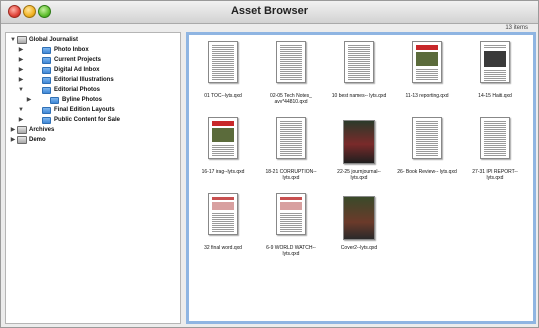 This screenshot has height=328, width=539. I want to click on tree-item-public-content-for-sale: ▶ Public Content for Sale, so click(91, 120).